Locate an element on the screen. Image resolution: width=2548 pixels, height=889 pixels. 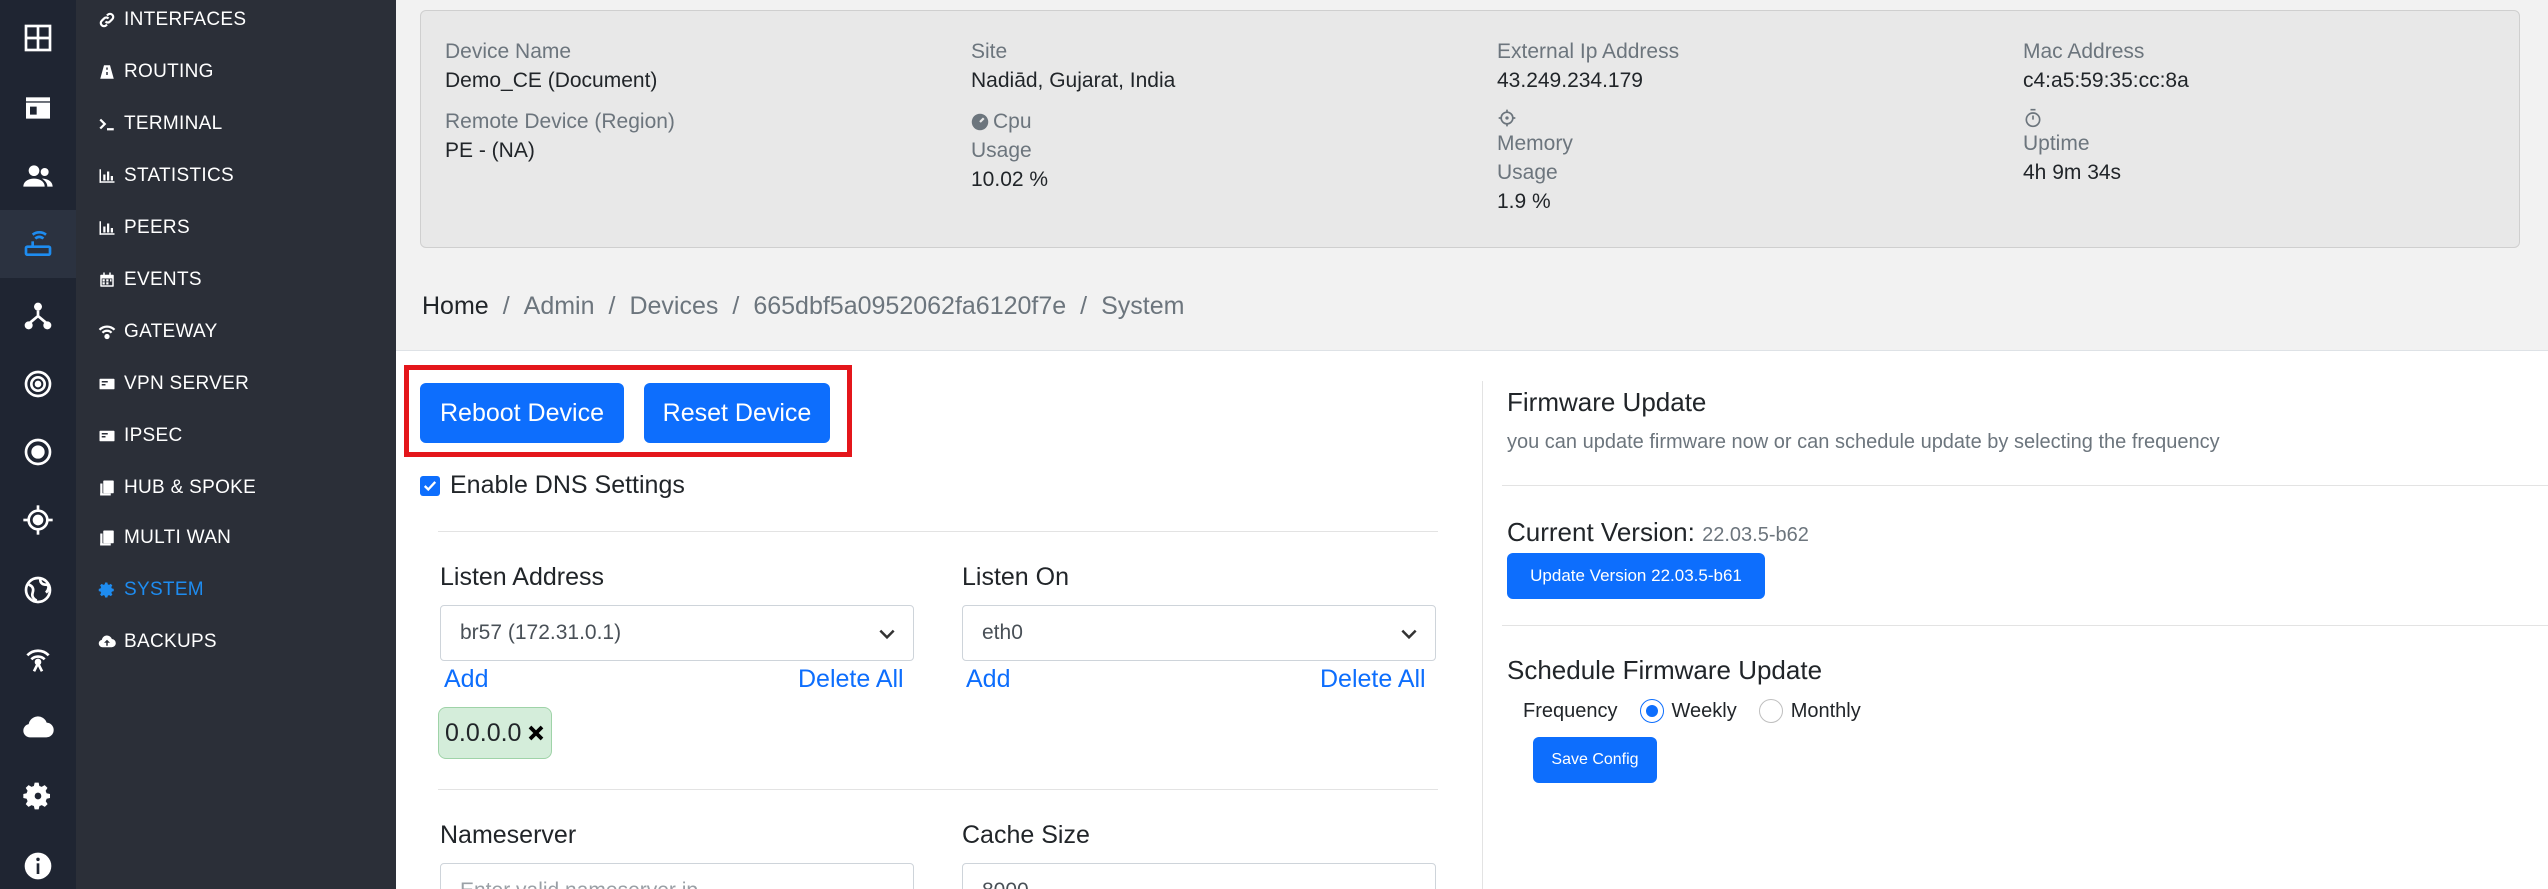
monthly-label: Monthly is located at coordinates (1825, 710).